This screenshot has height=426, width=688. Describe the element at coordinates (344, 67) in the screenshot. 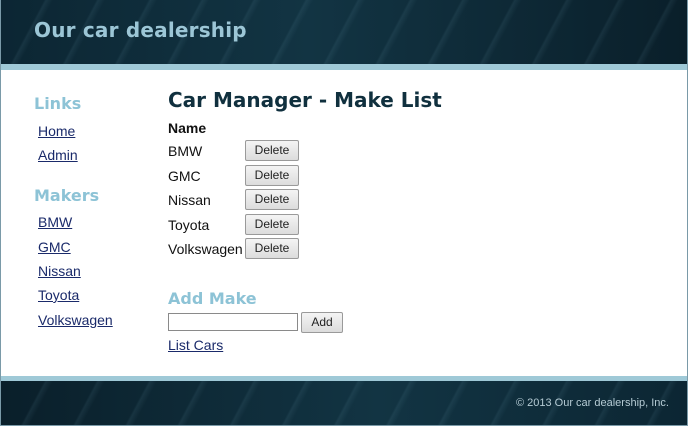

I see `header-accent-band` at that location.